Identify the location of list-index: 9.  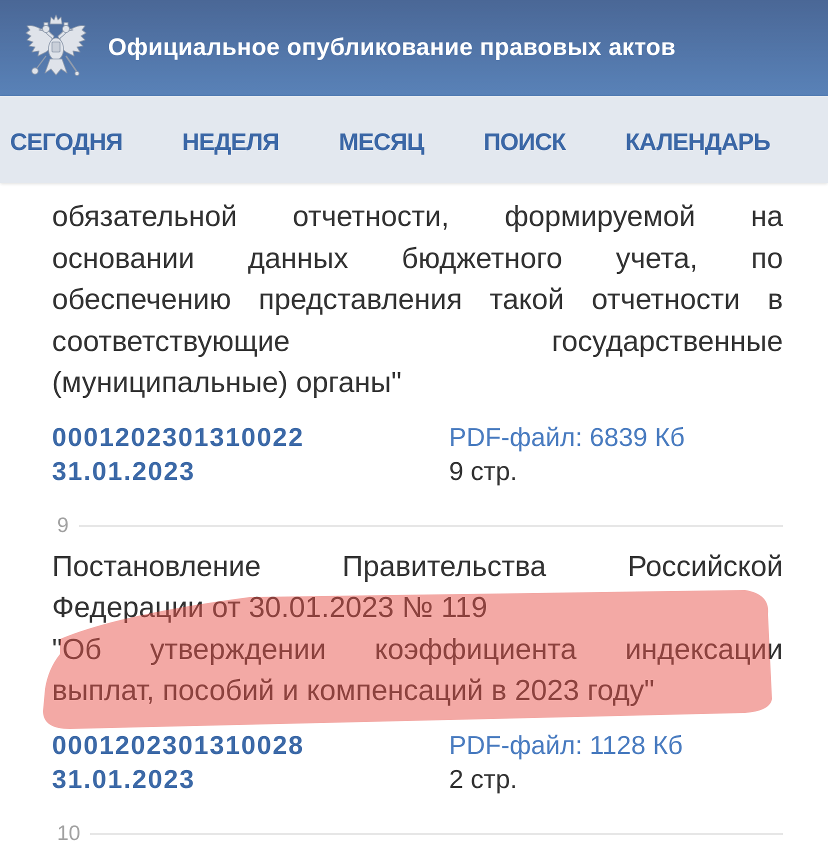
(63, 525).